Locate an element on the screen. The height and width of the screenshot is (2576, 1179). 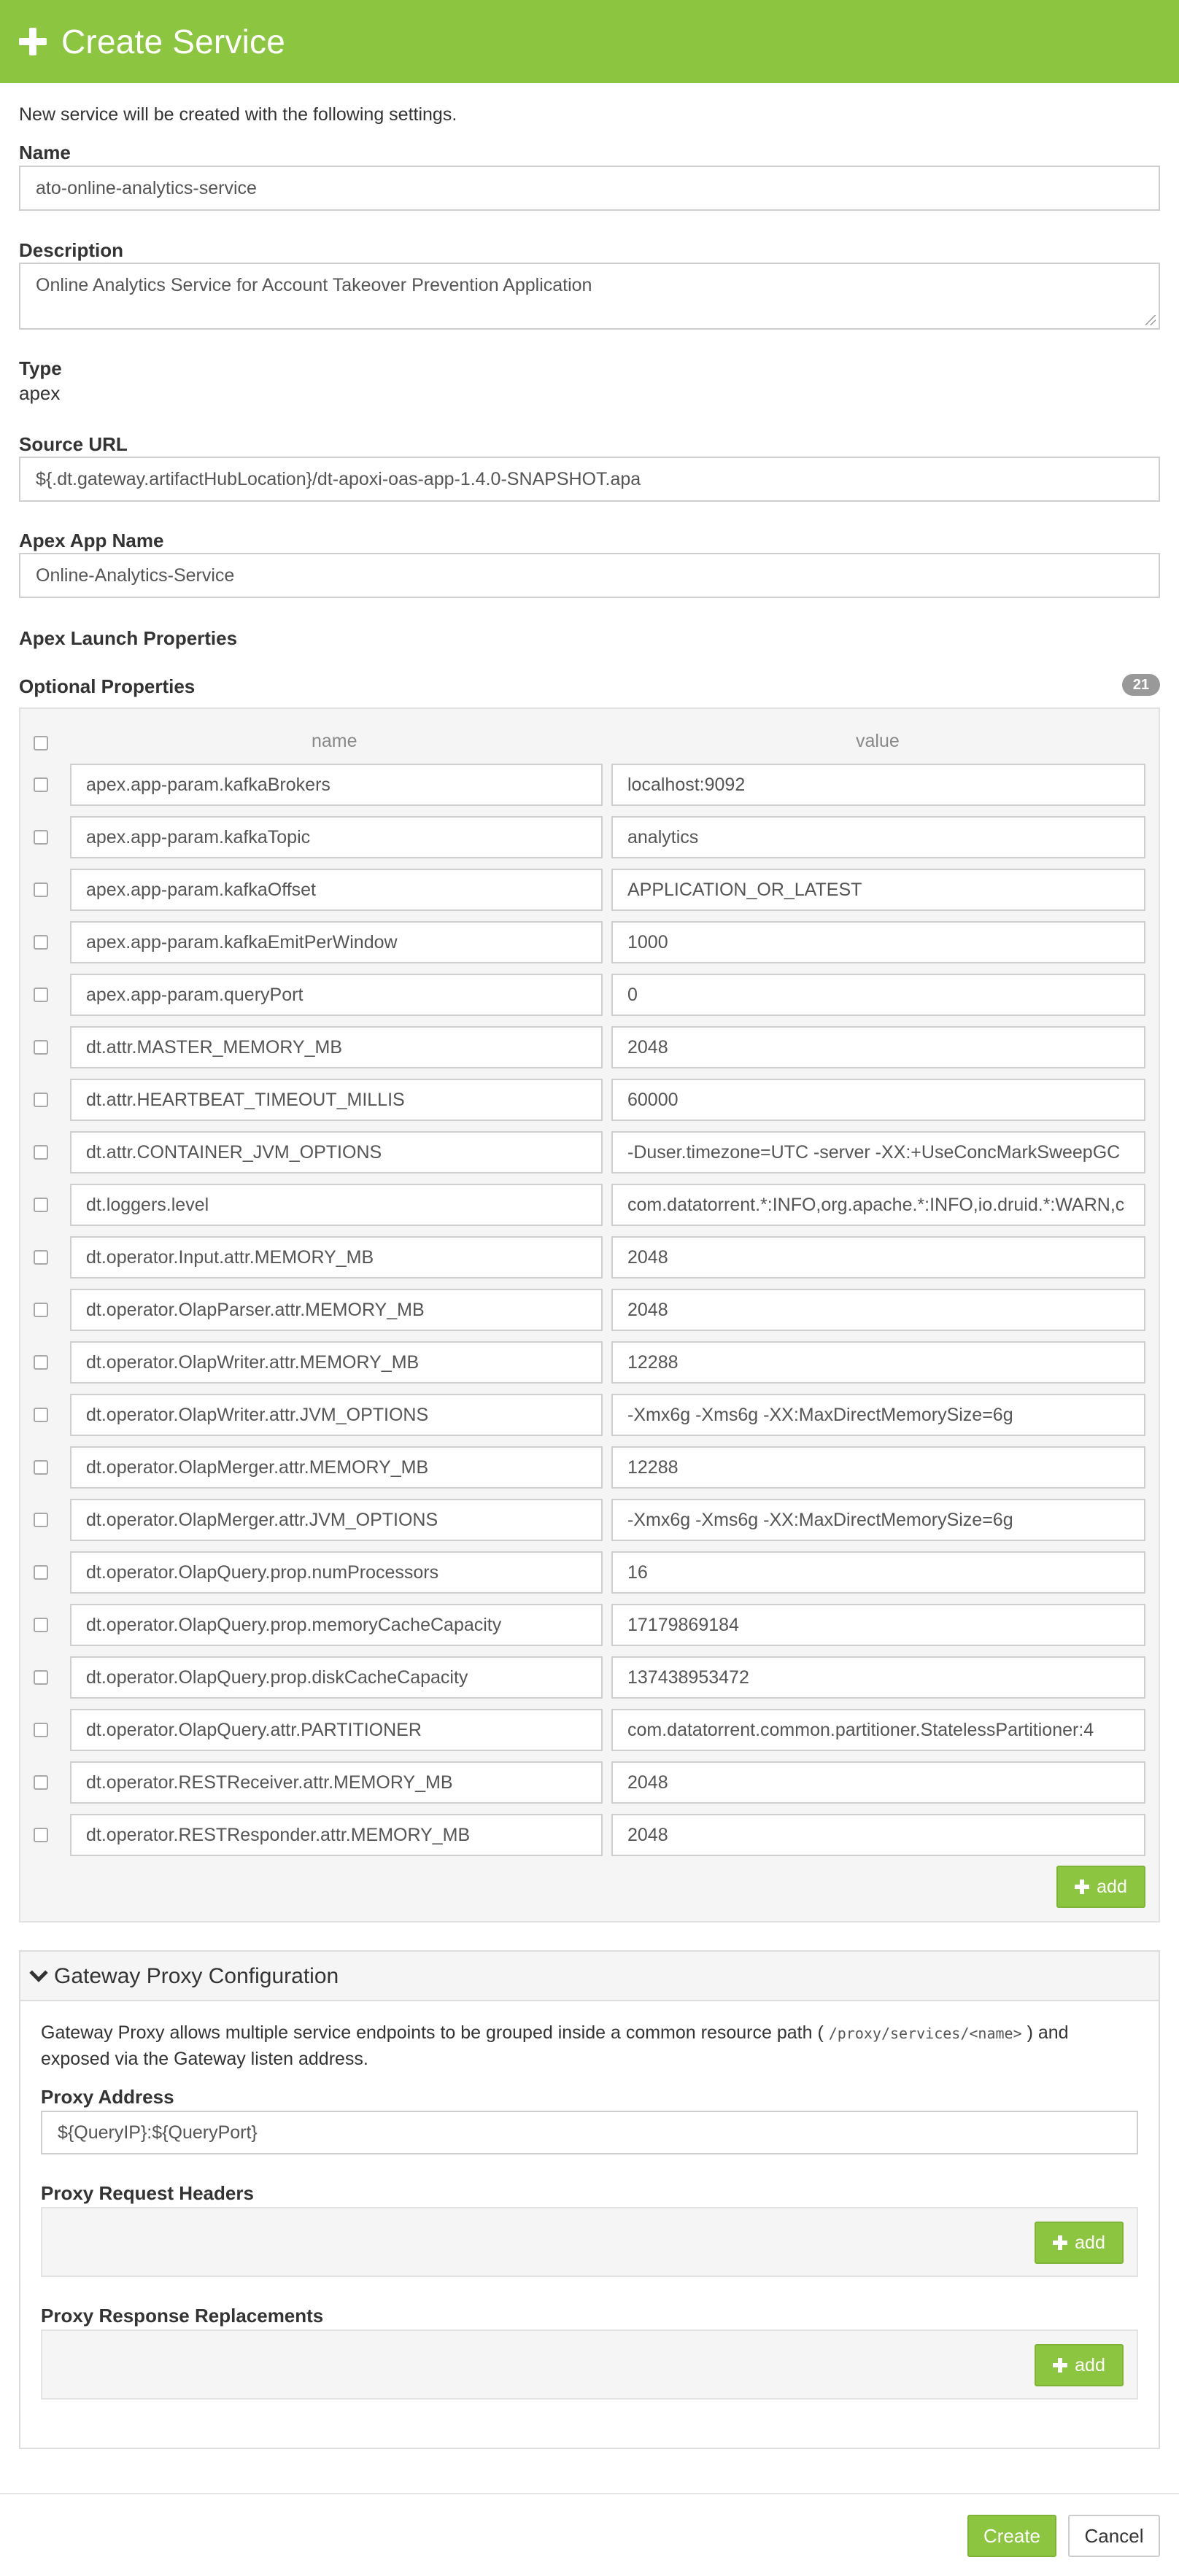
property-value-input: 60000 is located at coordinates (878, 1100).